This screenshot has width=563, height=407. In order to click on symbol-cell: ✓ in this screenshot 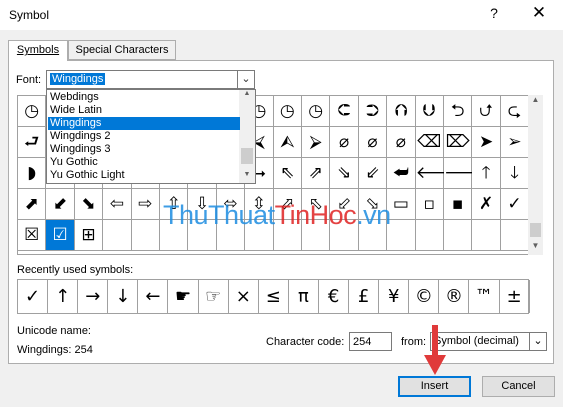, I will do `click(515, 204)`.